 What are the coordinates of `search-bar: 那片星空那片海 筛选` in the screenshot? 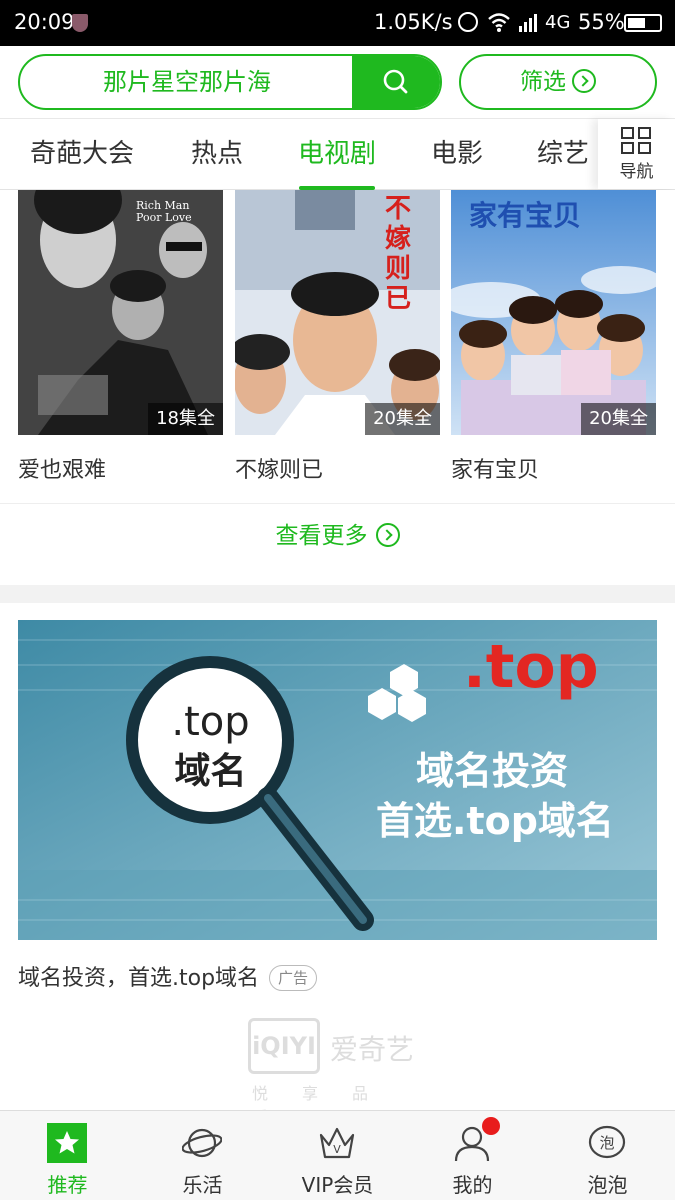 It's located at (337, 82).